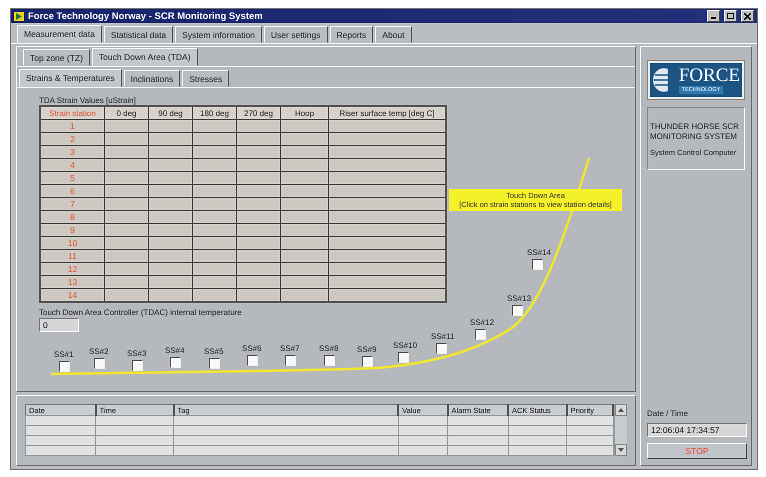  I want to click on station-label: SS#11, so click(442, 336).